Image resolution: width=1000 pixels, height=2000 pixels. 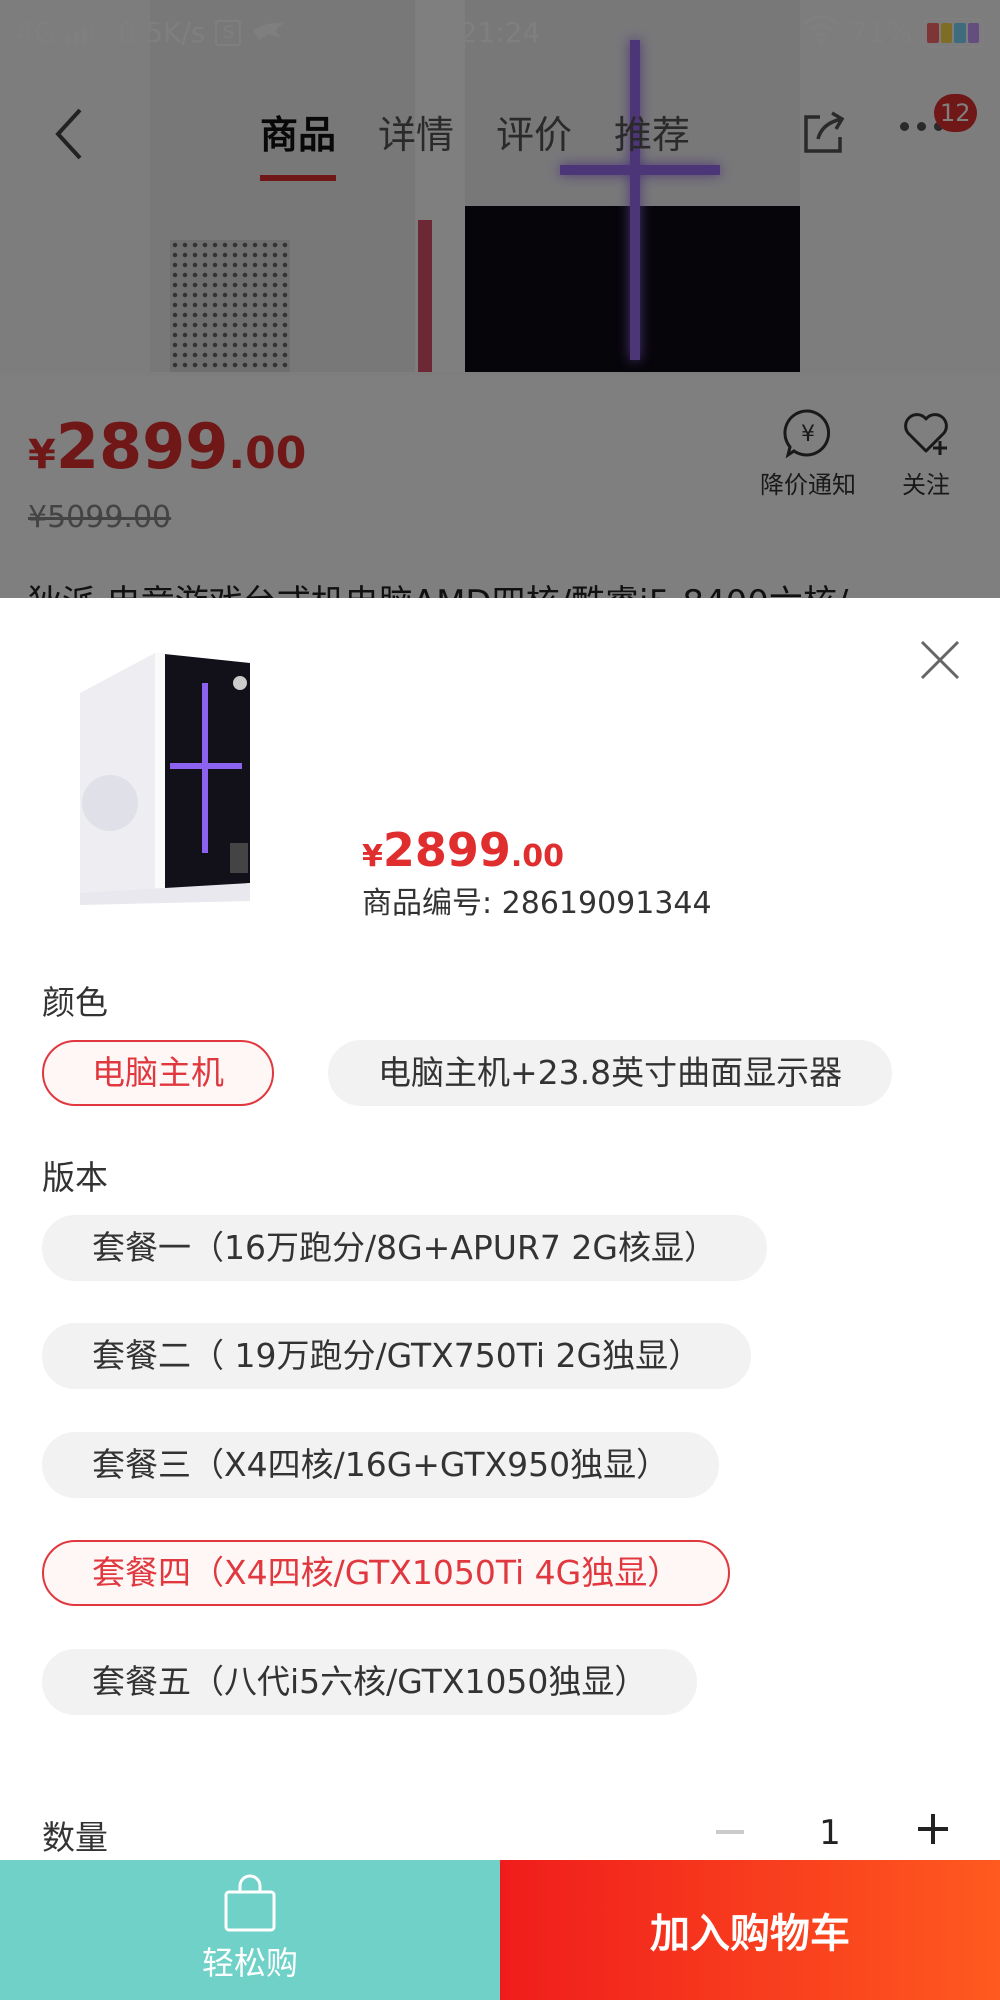 What do you see at coordinates (249, 1963) in the screenshot?
I see `easy-buy-label: 轻松购` at bounding box center [249, 1963].